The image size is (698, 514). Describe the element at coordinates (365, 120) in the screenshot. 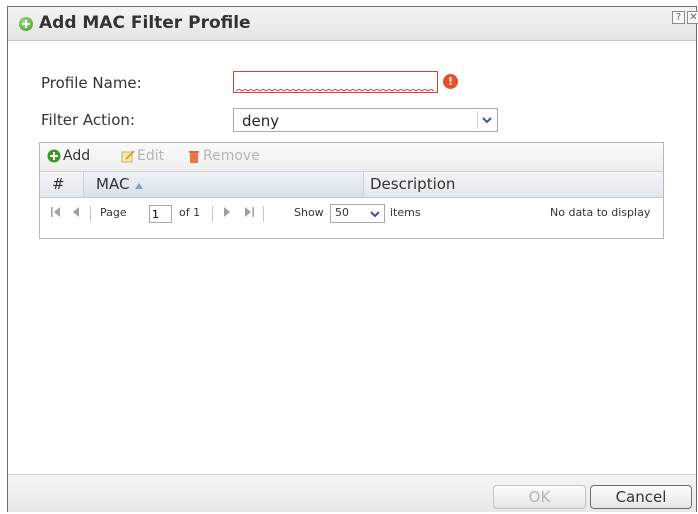

I see `filter-action-select: deny` at that location.